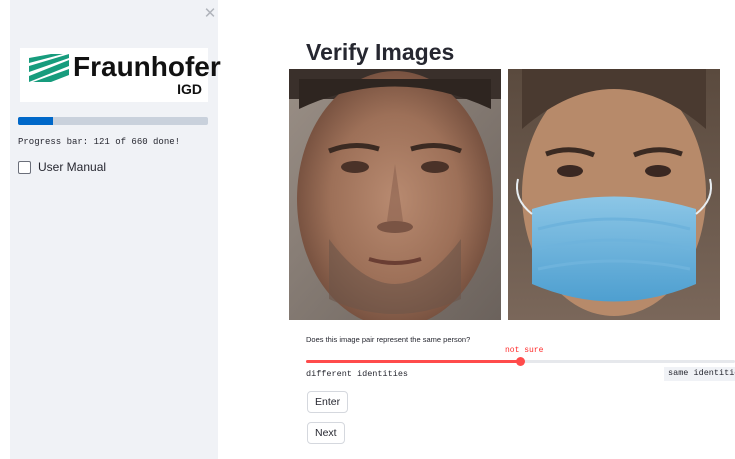 The image size is (735, 459). I want to click on progress-text: Progress bar: 121 of 660 done!, so click(99, 142).